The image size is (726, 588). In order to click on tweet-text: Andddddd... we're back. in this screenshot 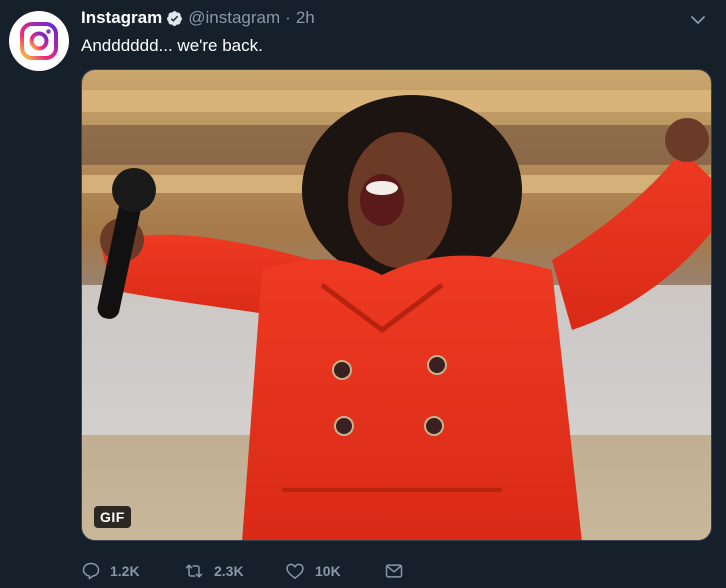, I will do `click(172, 45)`.